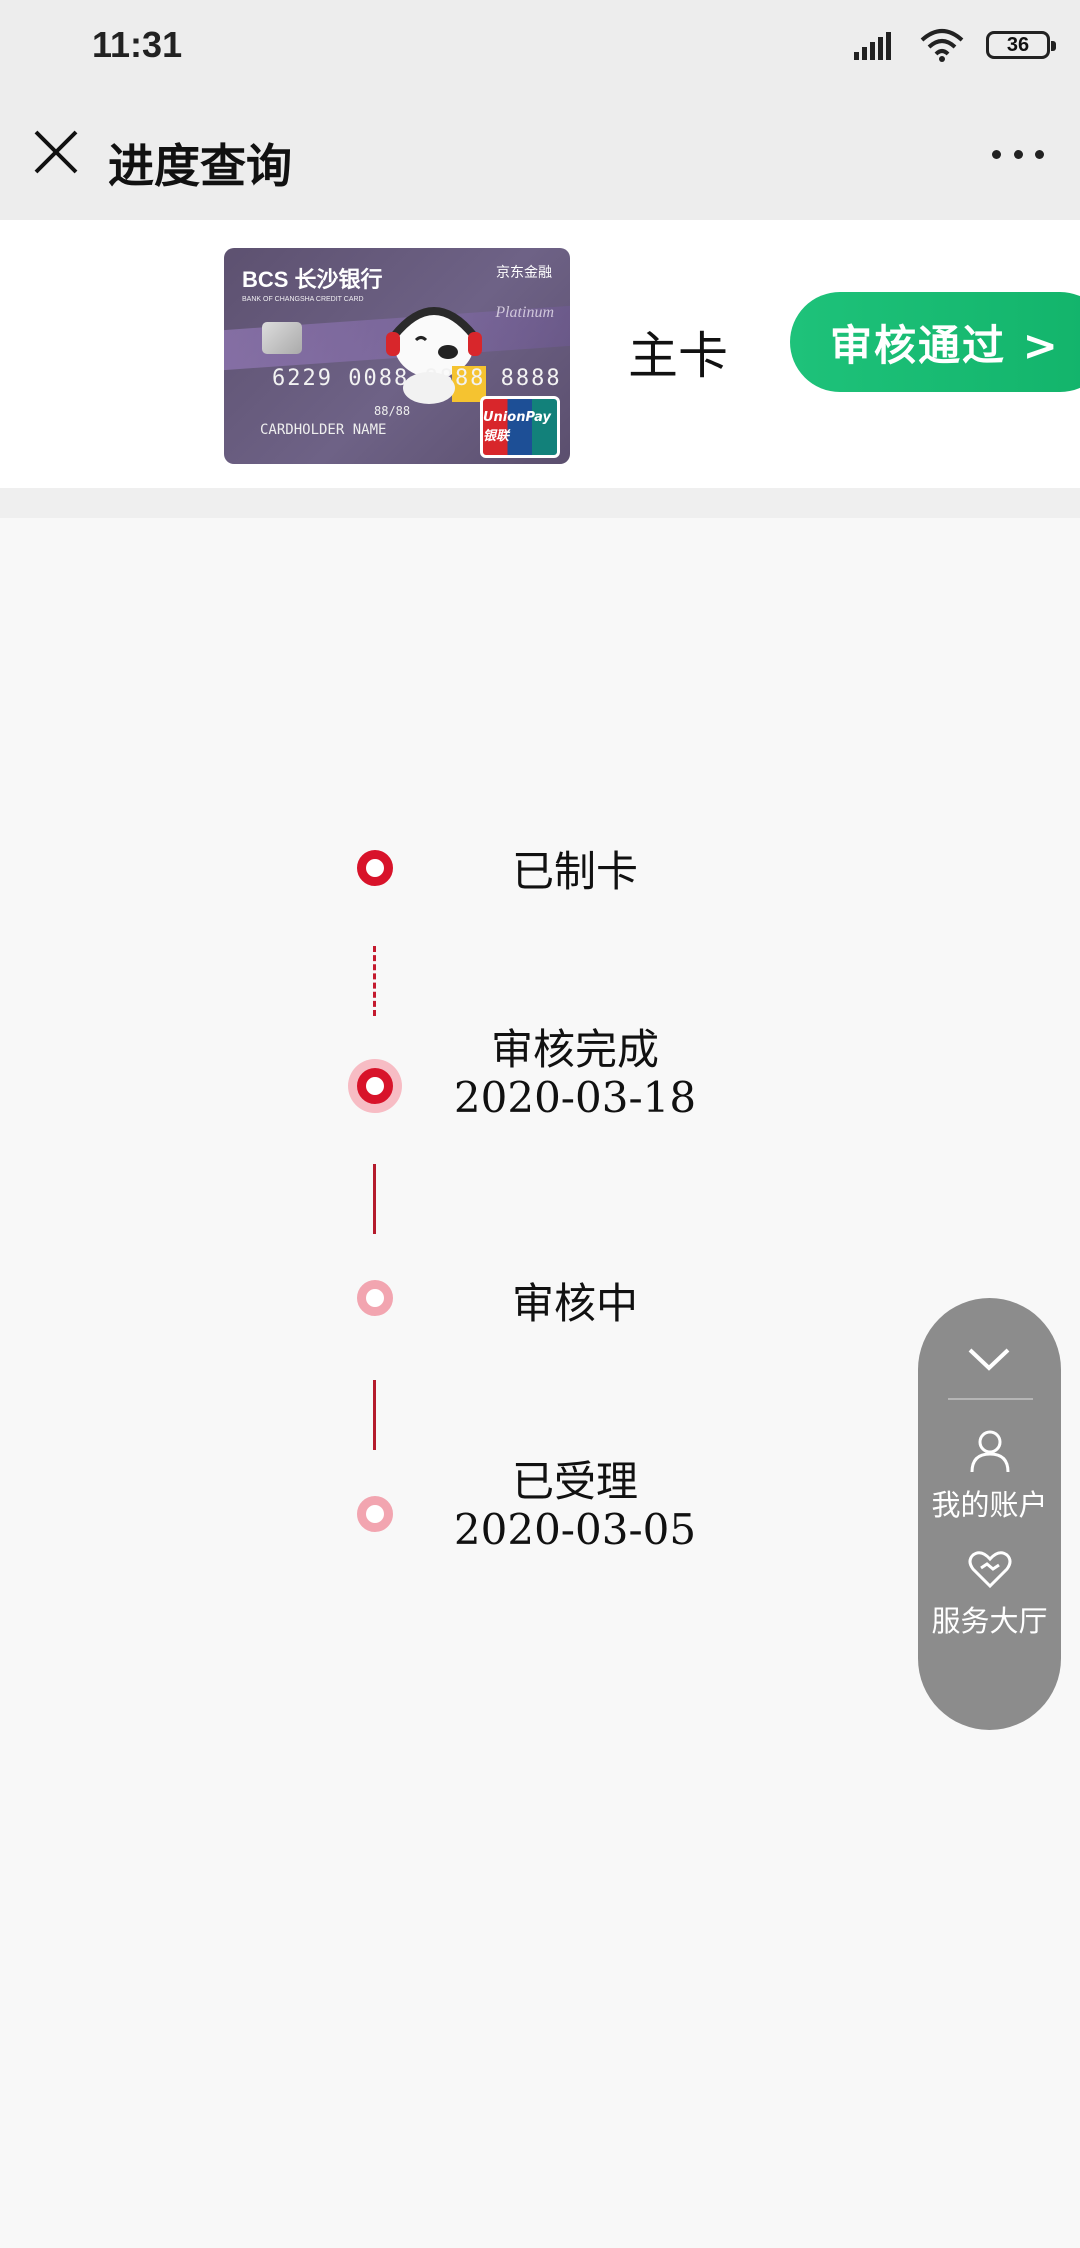 This screenshot has height=2248, width=1080. I want to click on service-hall-button: 服务大厅, so click(989, 1595).